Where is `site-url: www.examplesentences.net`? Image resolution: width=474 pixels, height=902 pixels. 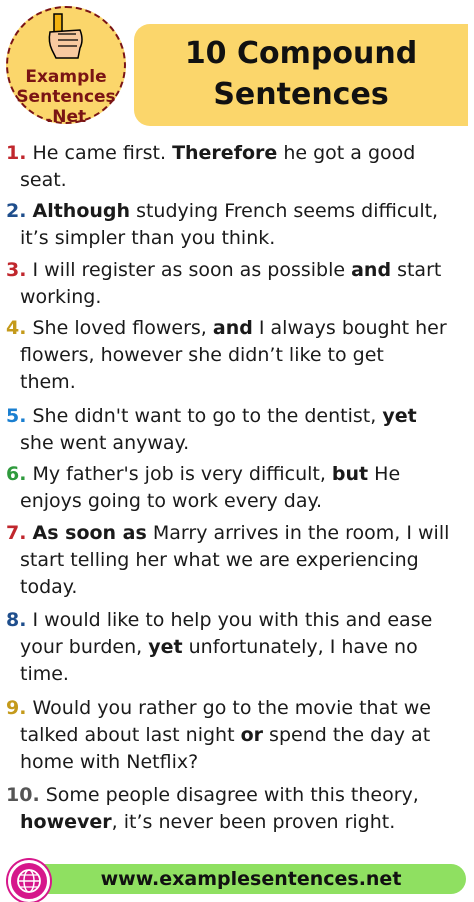 site-url: www.examplesentences.net is located at coordinates (251, 879).